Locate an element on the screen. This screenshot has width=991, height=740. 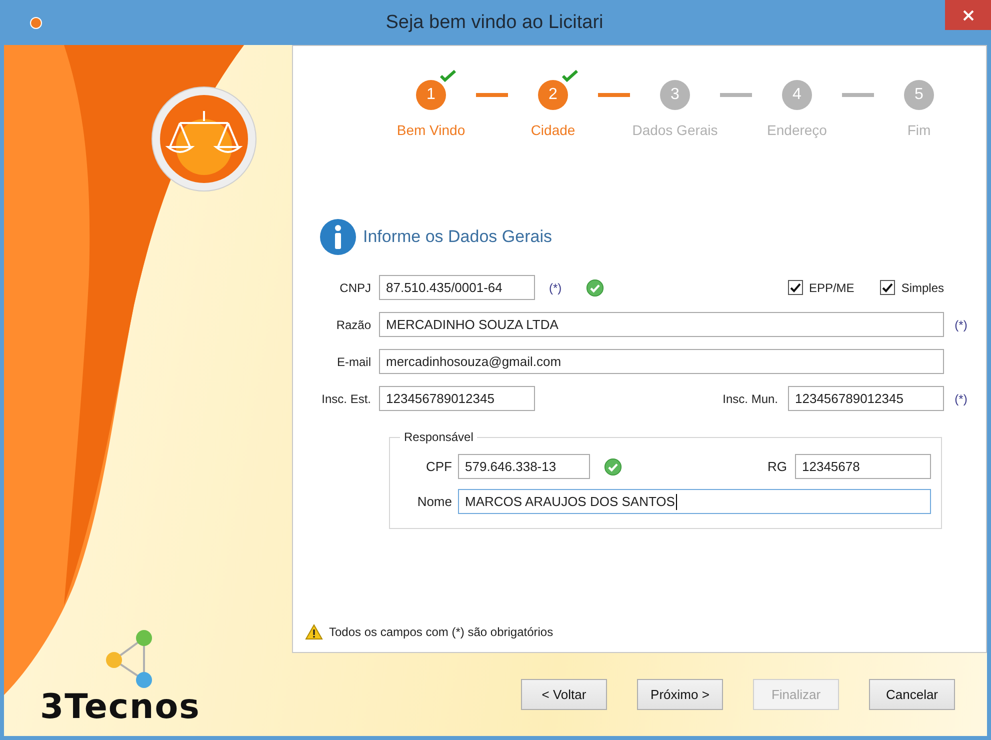
step-number: 3 is located at coordinates (675, 95).